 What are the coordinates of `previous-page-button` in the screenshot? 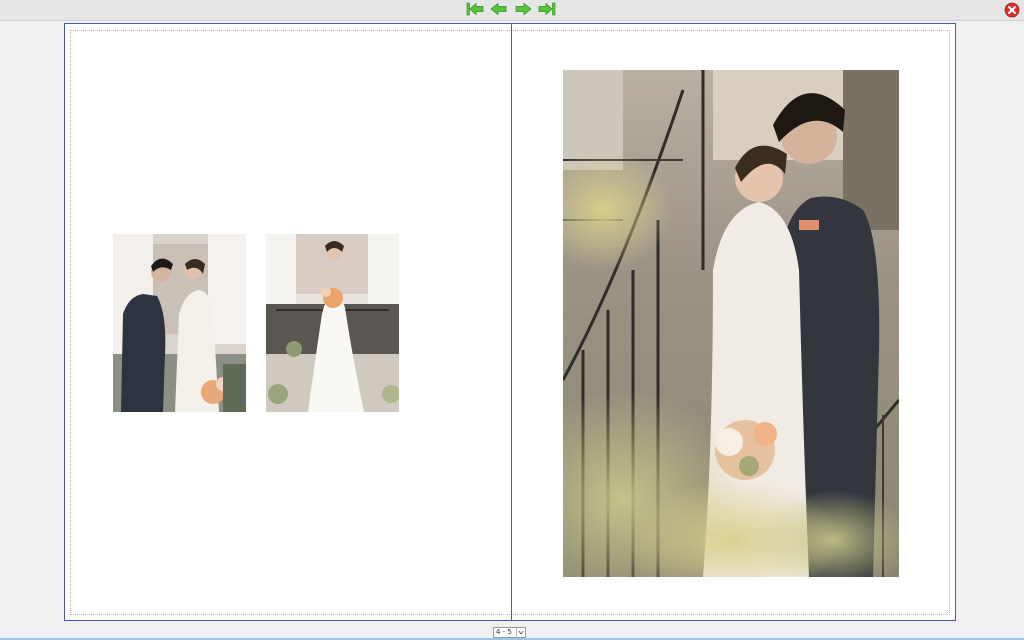 It's located at (499, 10).